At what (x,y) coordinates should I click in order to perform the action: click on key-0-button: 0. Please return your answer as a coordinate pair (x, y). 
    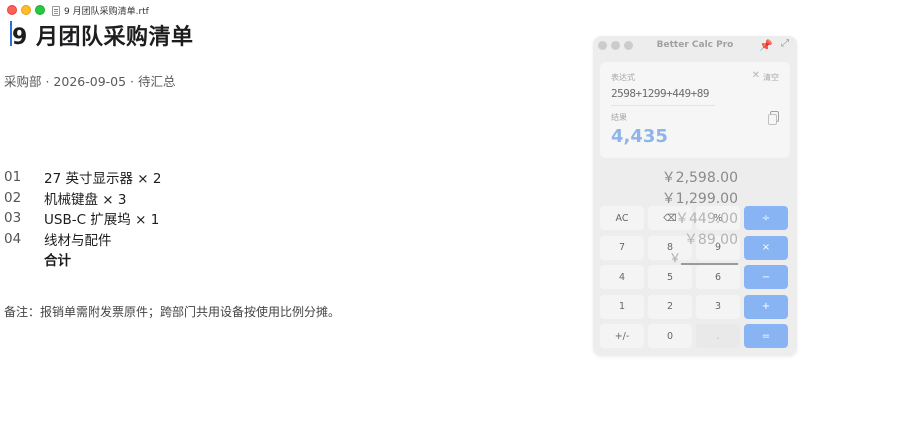
    Looking at the image, I should click on (670, 336).